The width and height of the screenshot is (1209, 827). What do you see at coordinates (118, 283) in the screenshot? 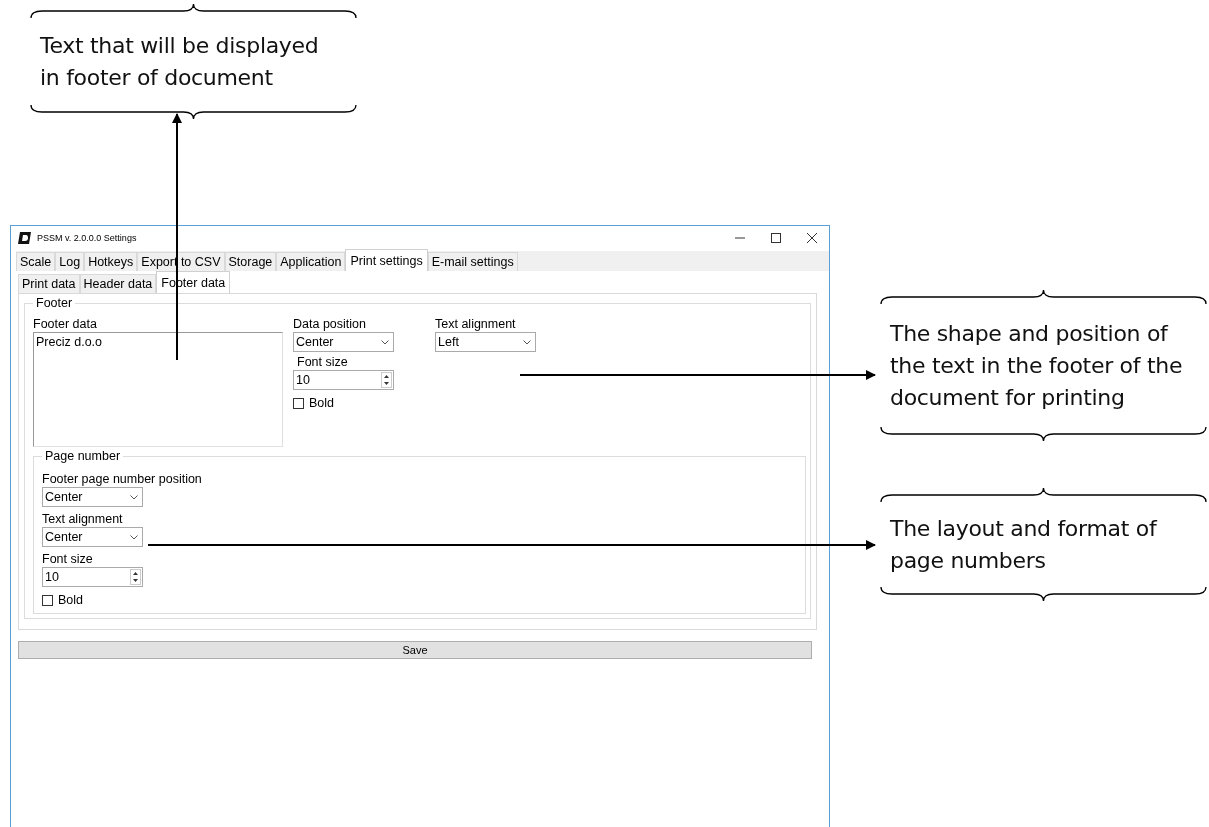
I see `tab: Header data` at bounding box center [118, 283].